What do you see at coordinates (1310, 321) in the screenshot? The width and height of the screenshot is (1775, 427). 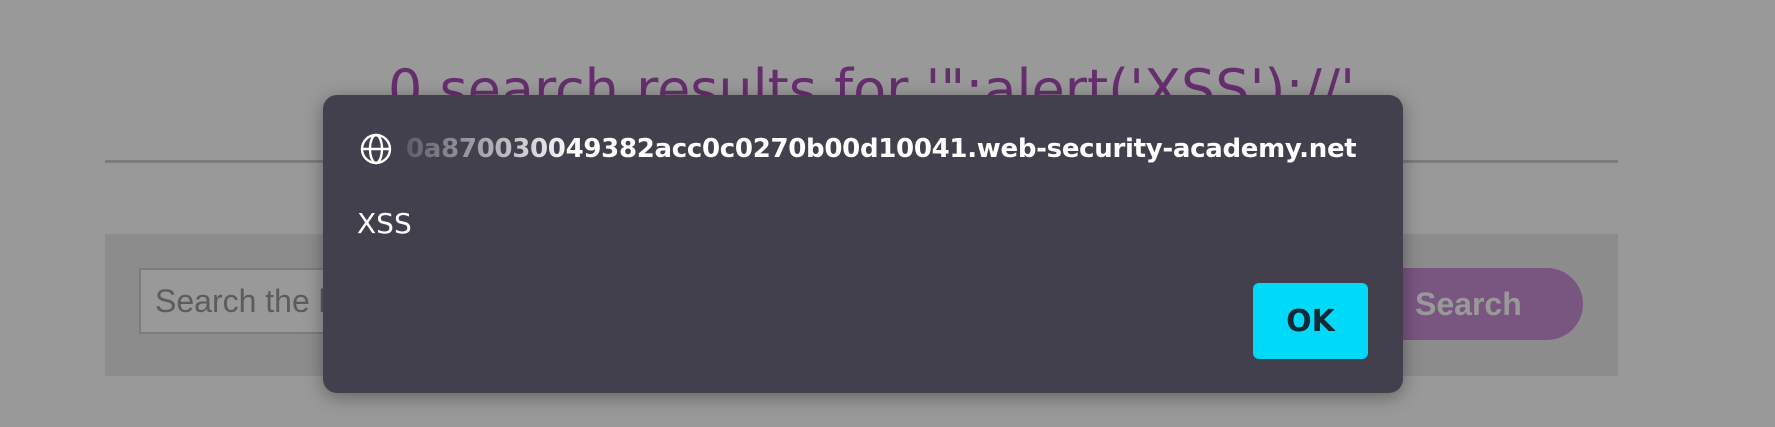 I see `ok-button: OK` at bounding box center [1310, 321].